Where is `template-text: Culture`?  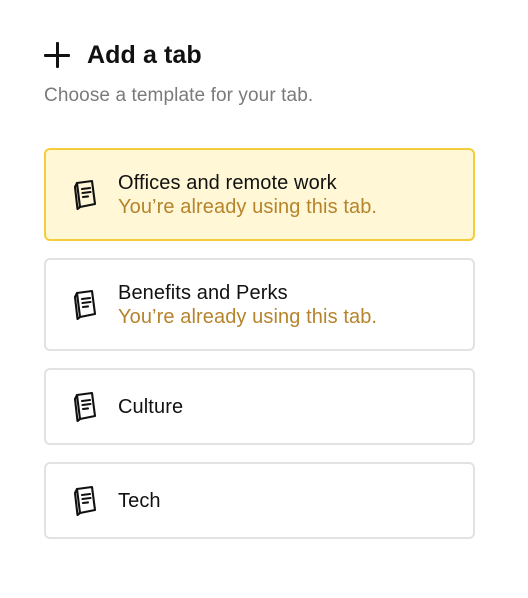 template-text: Culture is located at coordinates (150, 407).